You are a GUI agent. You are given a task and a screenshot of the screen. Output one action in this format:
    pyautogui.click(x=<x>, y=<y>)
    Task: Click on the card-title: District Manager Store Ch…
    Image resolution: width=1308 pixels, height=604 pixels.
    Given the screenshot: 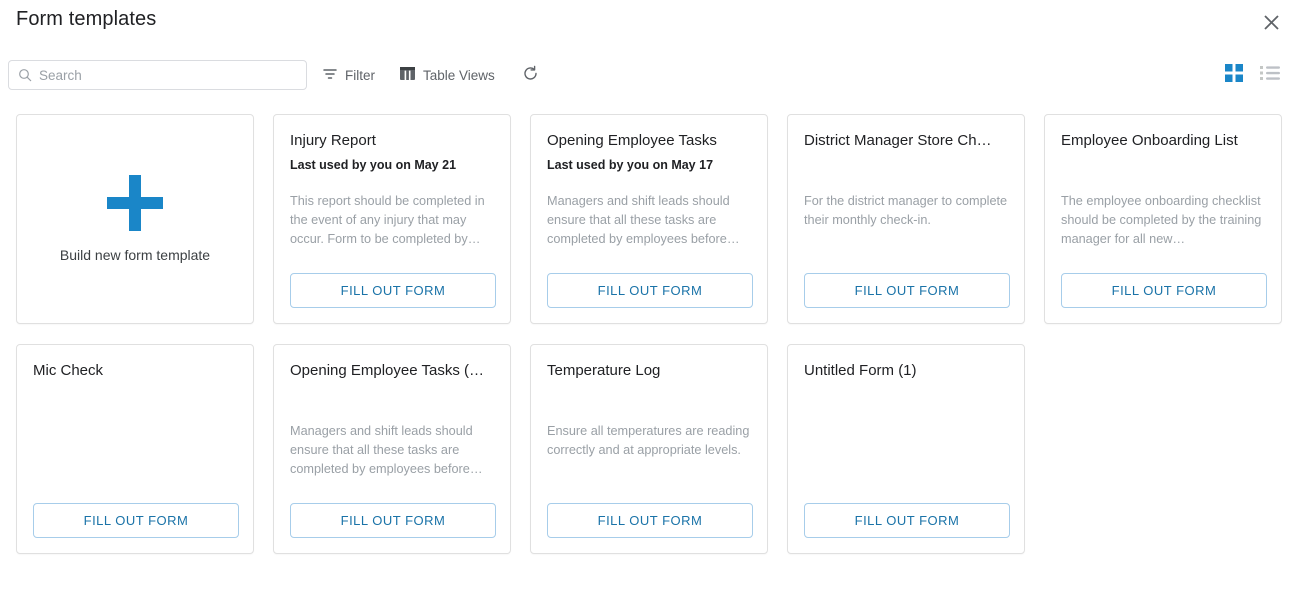 What is the action you would take?
    pyautogui.click(x=898, y=140)
    